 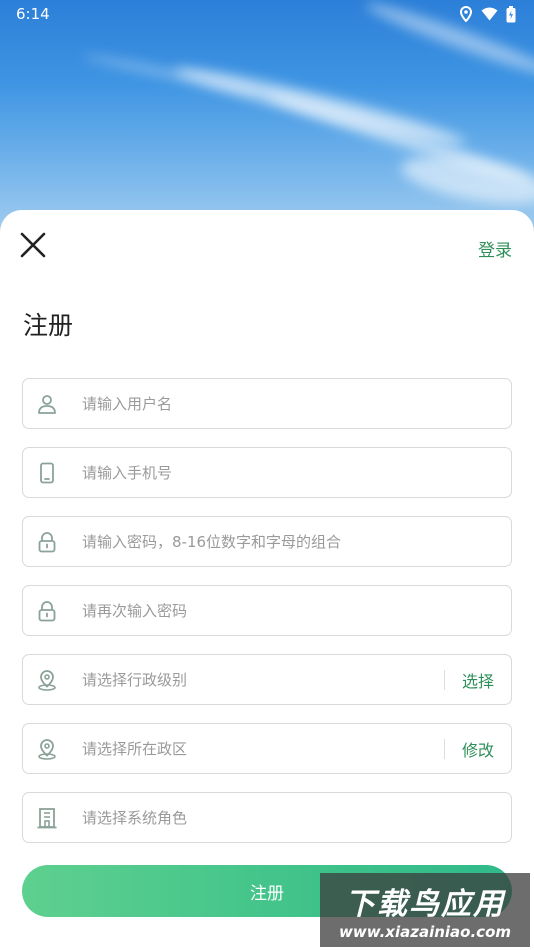 I want to click on phone-field, so click(x=267, y=472).